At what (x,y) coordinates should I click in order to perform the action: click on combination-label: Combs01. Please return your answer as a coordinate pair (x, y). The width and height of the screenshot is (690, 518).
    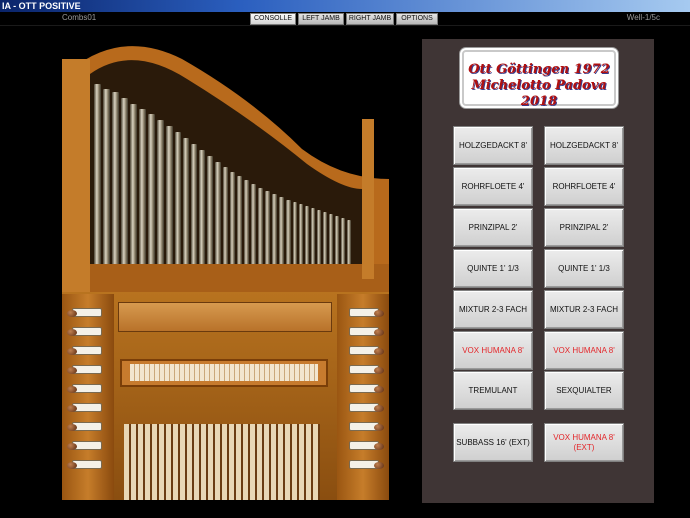
    Looking at the image, I should click on (79, 17).